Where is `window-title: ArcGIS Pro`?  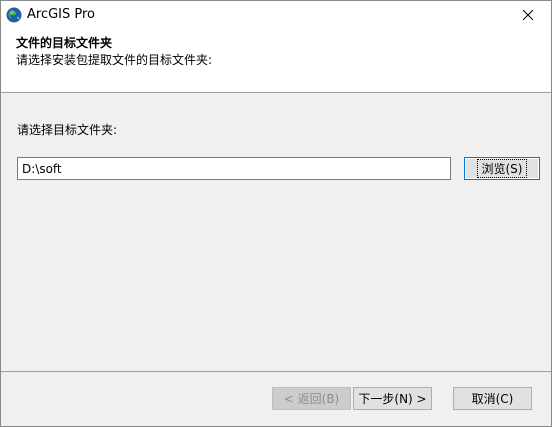
window-title: ArcGIS Pro is located at coordinates (61, 14).